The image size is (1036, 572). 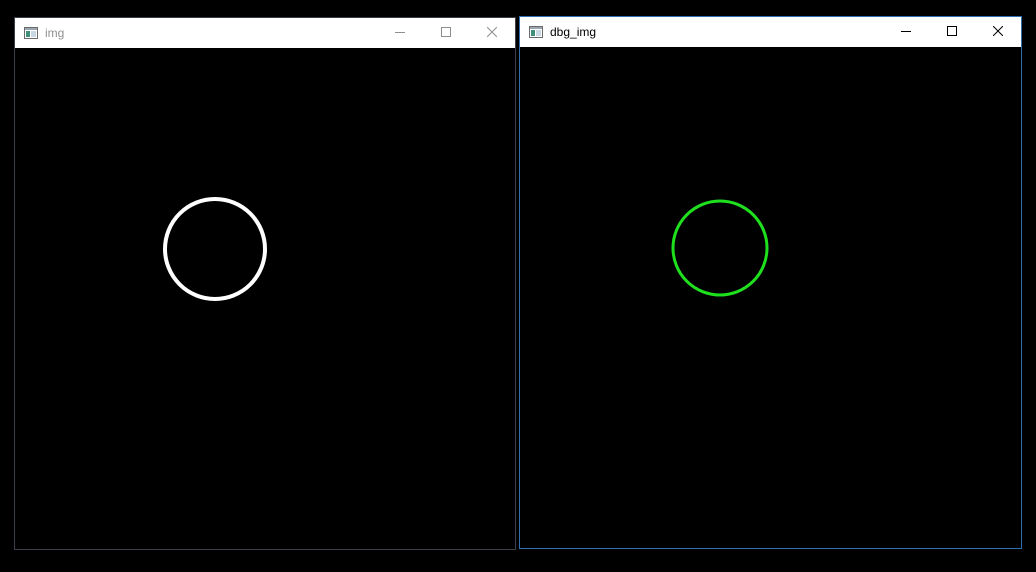 What do you see at coordinates (720, 248) in the screenshot?
I see `detected-circle` at bounding box center [720, 248].